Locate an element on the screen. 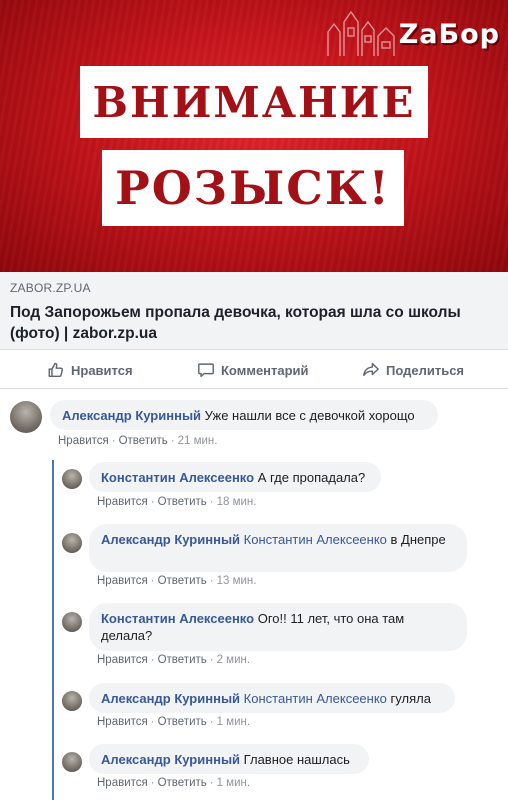 This screenshot has width=508, height=800. comment-time: 21 мин. is located at coordinates (198, 441).